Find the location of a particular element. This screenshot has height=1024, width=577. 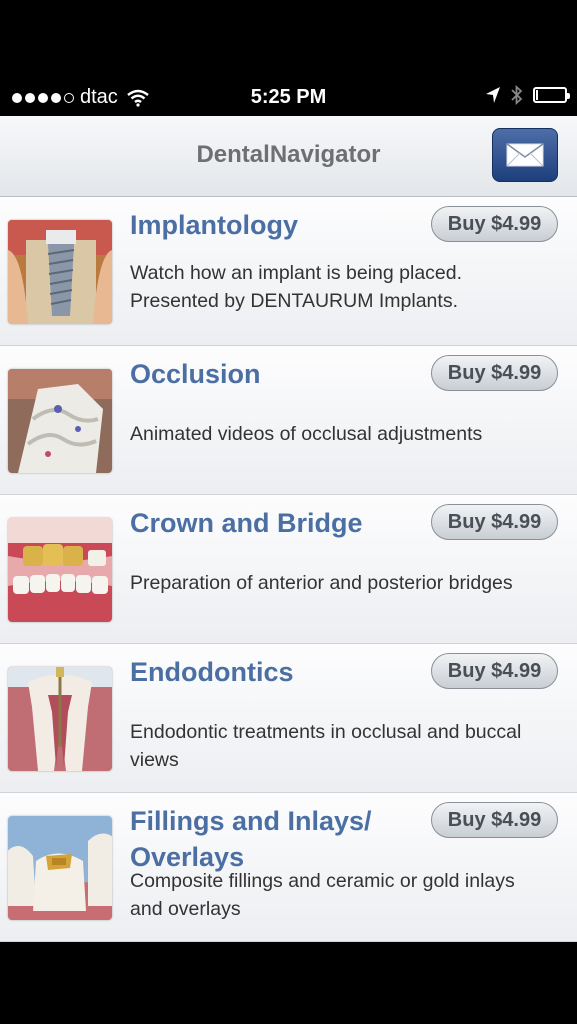

crown-bridge-thumbnail is located at coordinates (60, 570).